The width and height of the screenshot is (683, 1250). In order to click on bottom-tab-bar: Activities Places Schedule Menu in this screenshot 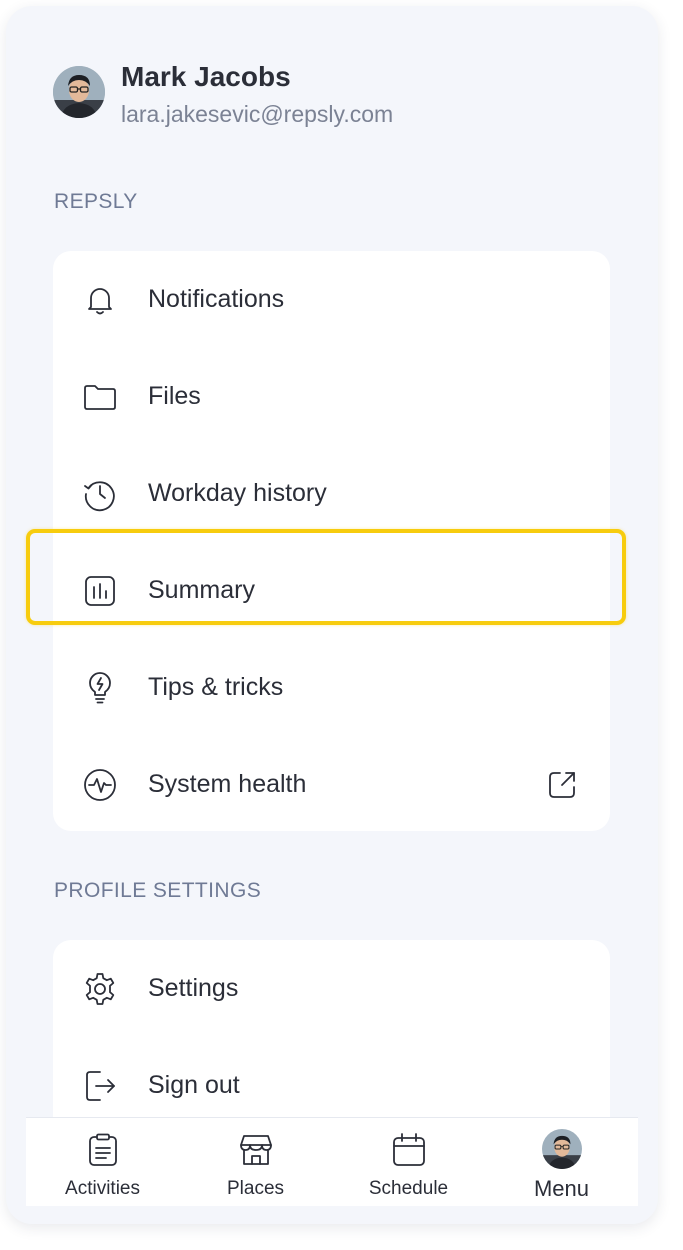, I will do `click(332, 1161)`.